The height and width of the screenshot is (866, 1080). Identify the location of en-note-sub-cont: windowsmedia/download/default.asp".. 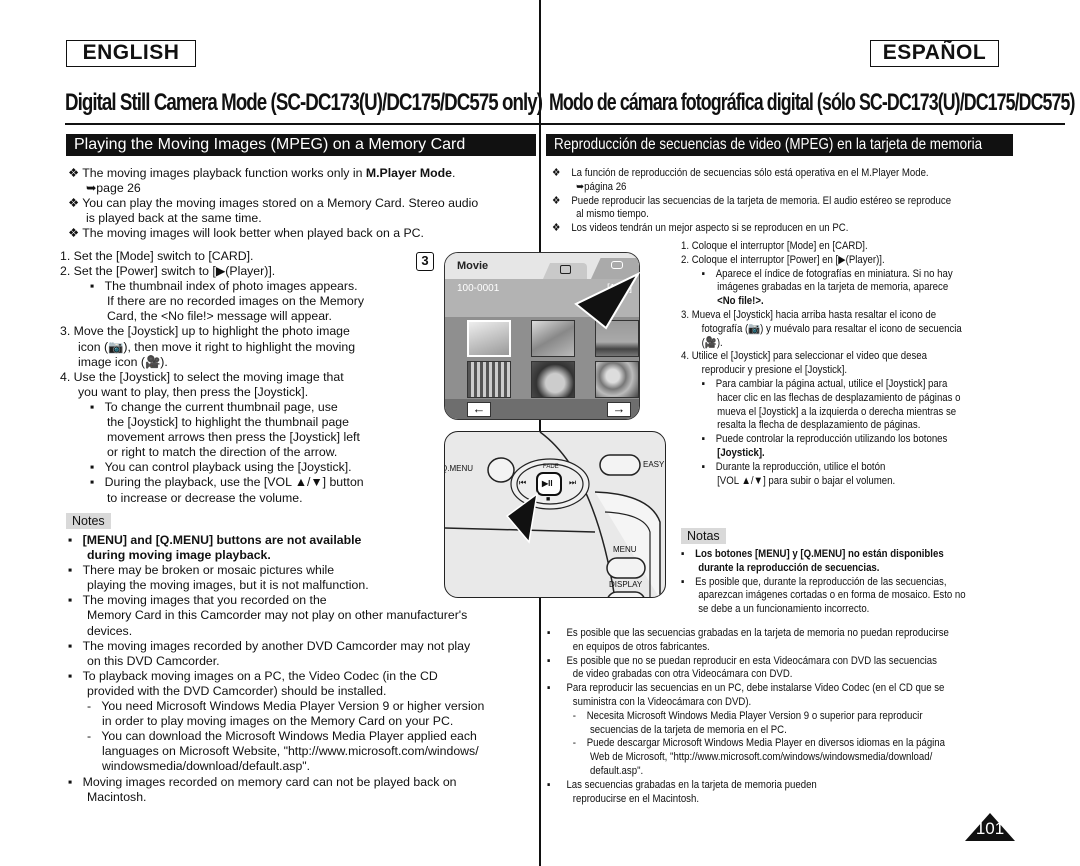
(206, 766).